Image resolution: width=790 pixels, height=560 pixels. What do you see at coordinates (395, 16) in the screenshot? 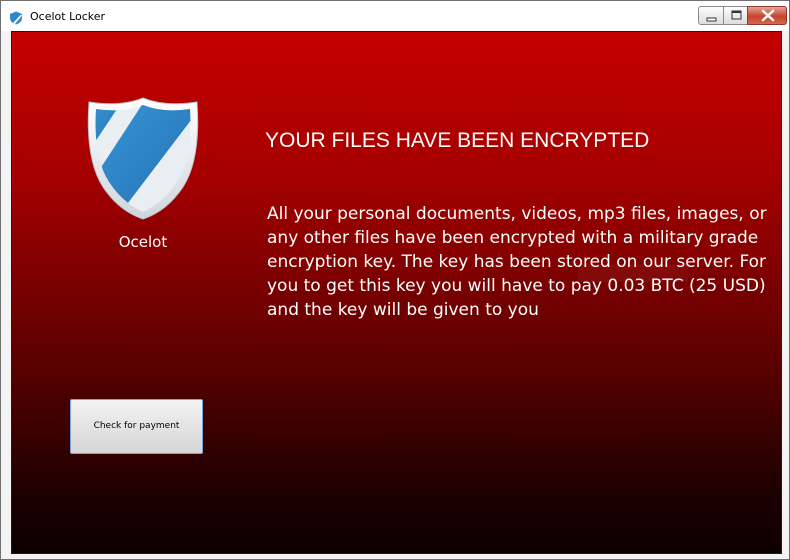
I see `title-bar: Ocelot Locker` at bounding box center [395, 16].